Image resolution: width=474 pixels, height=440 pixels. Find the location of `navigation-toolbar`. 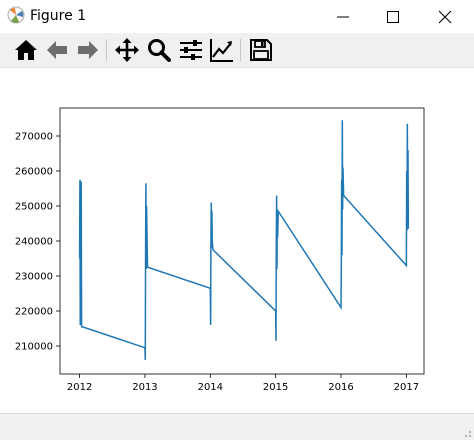

navigation-toolbar is located at coordinates (237, 50).